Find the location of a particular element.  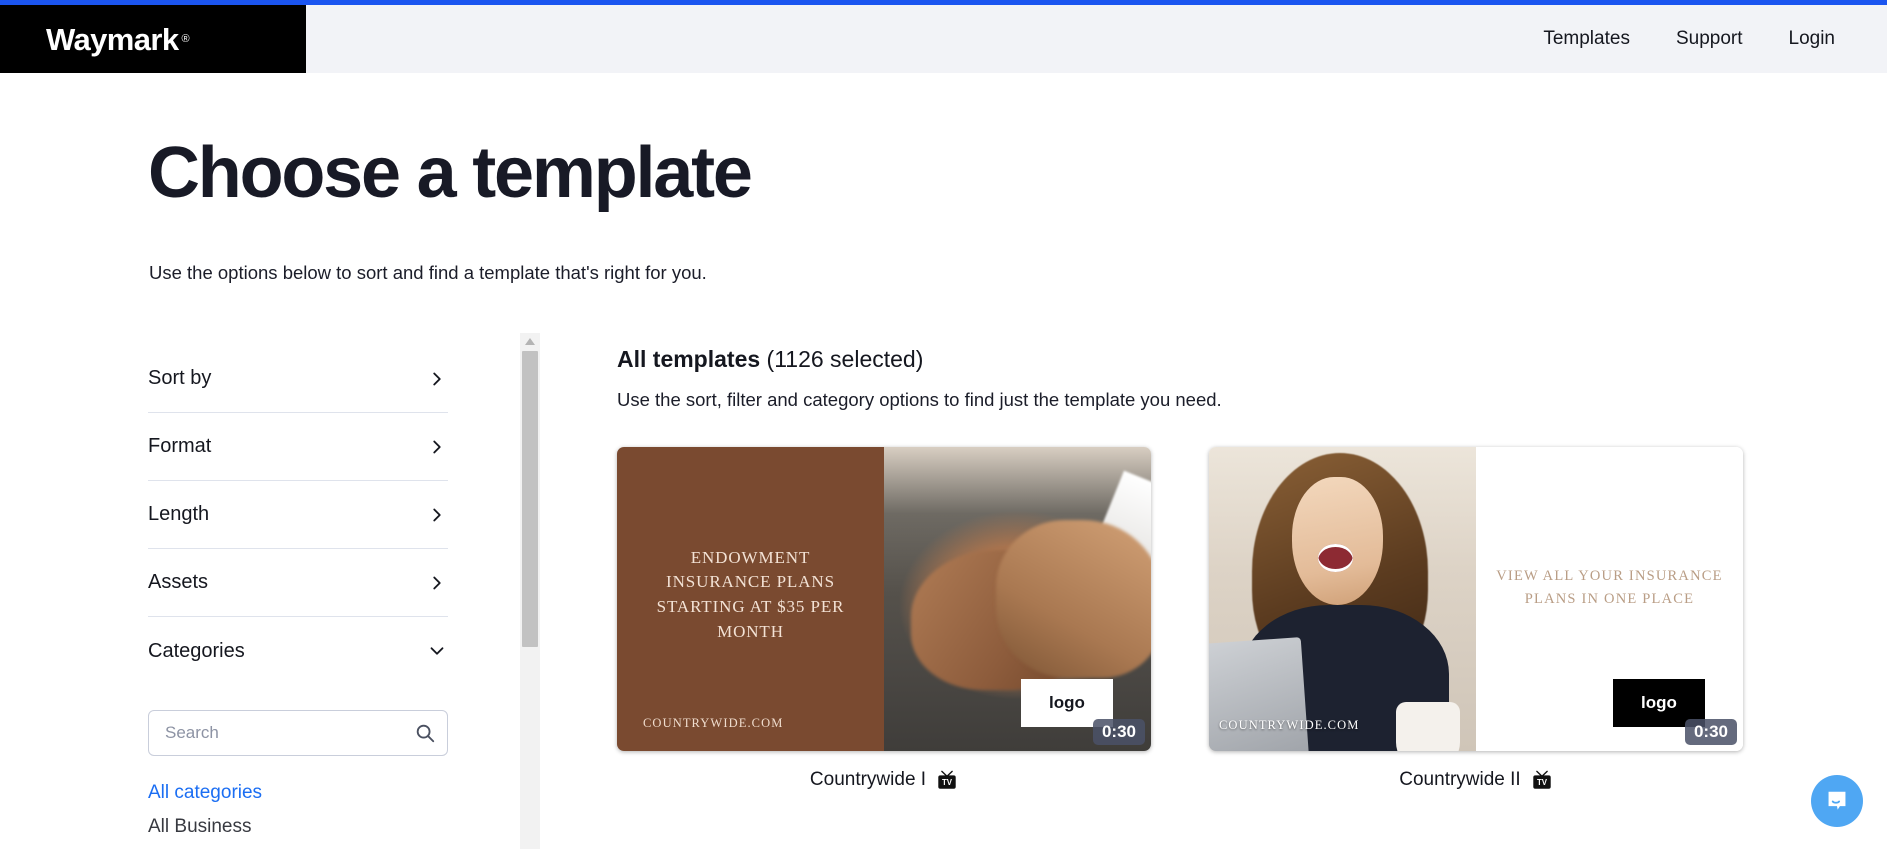

results-heading-count: (1126 selected) is located at coordinates (842, 359).